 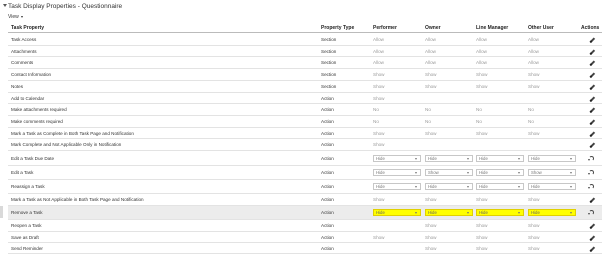 I want to click on owner-value: Allow, so click(x=430, y=39).